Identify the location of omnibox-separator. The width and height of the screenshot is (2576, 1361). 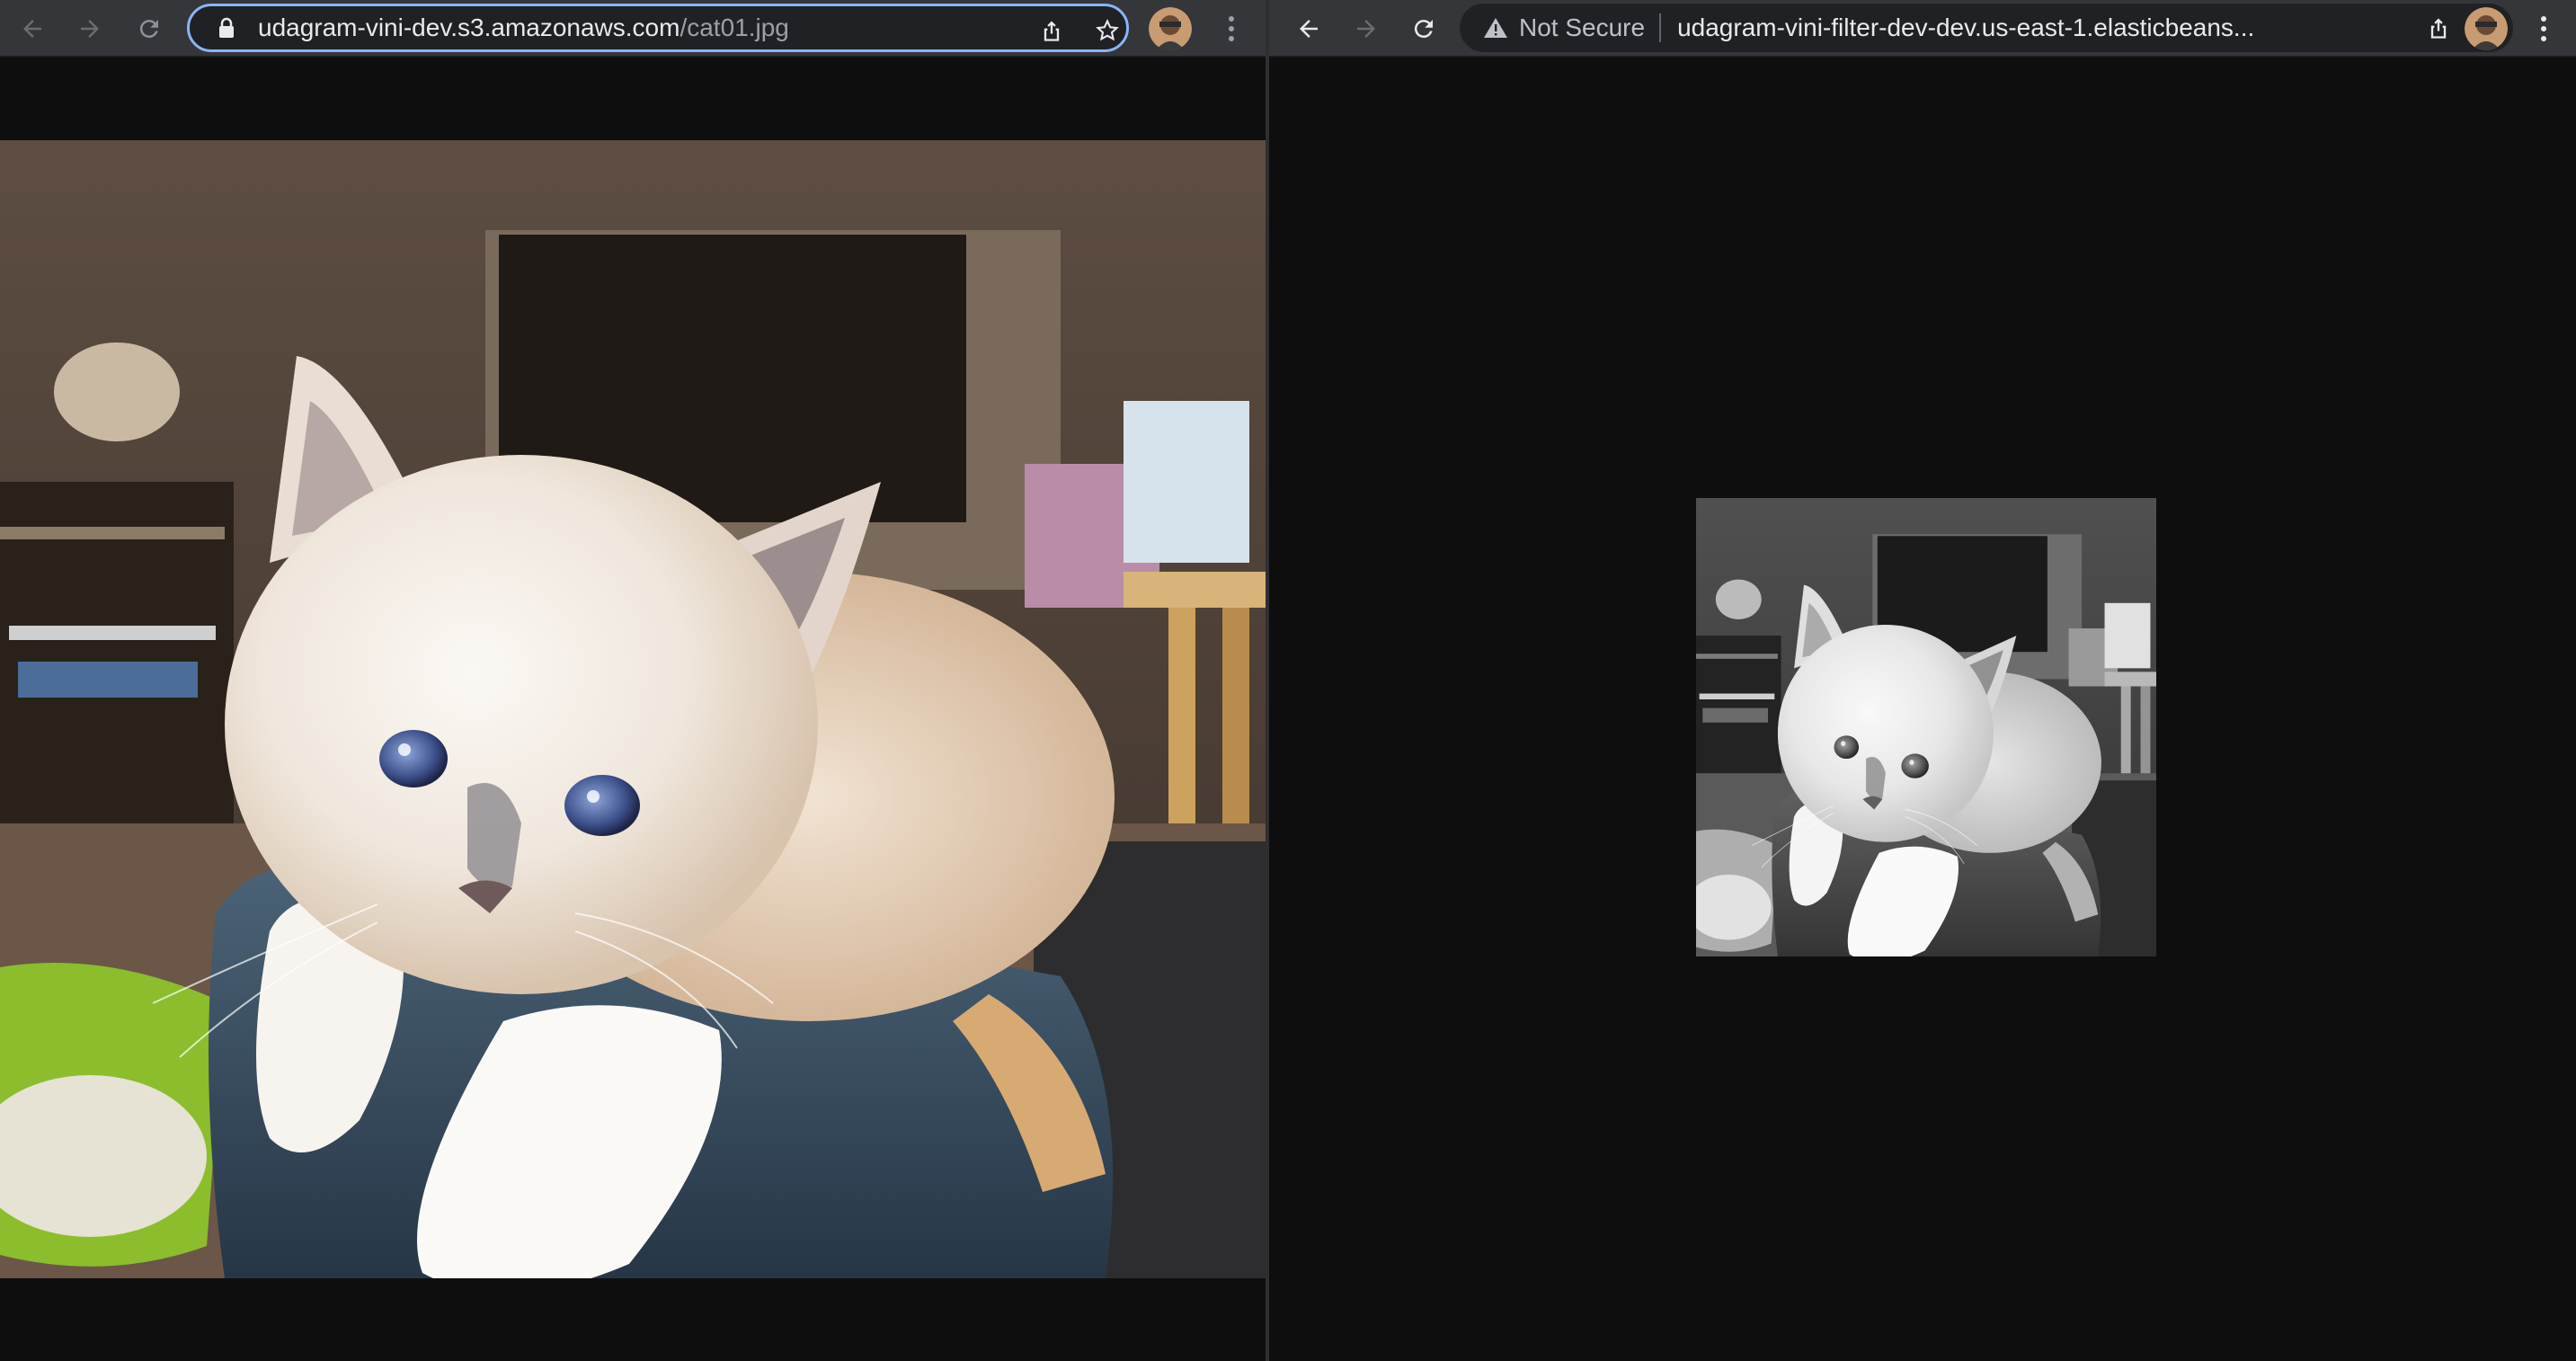
(1660, 27).